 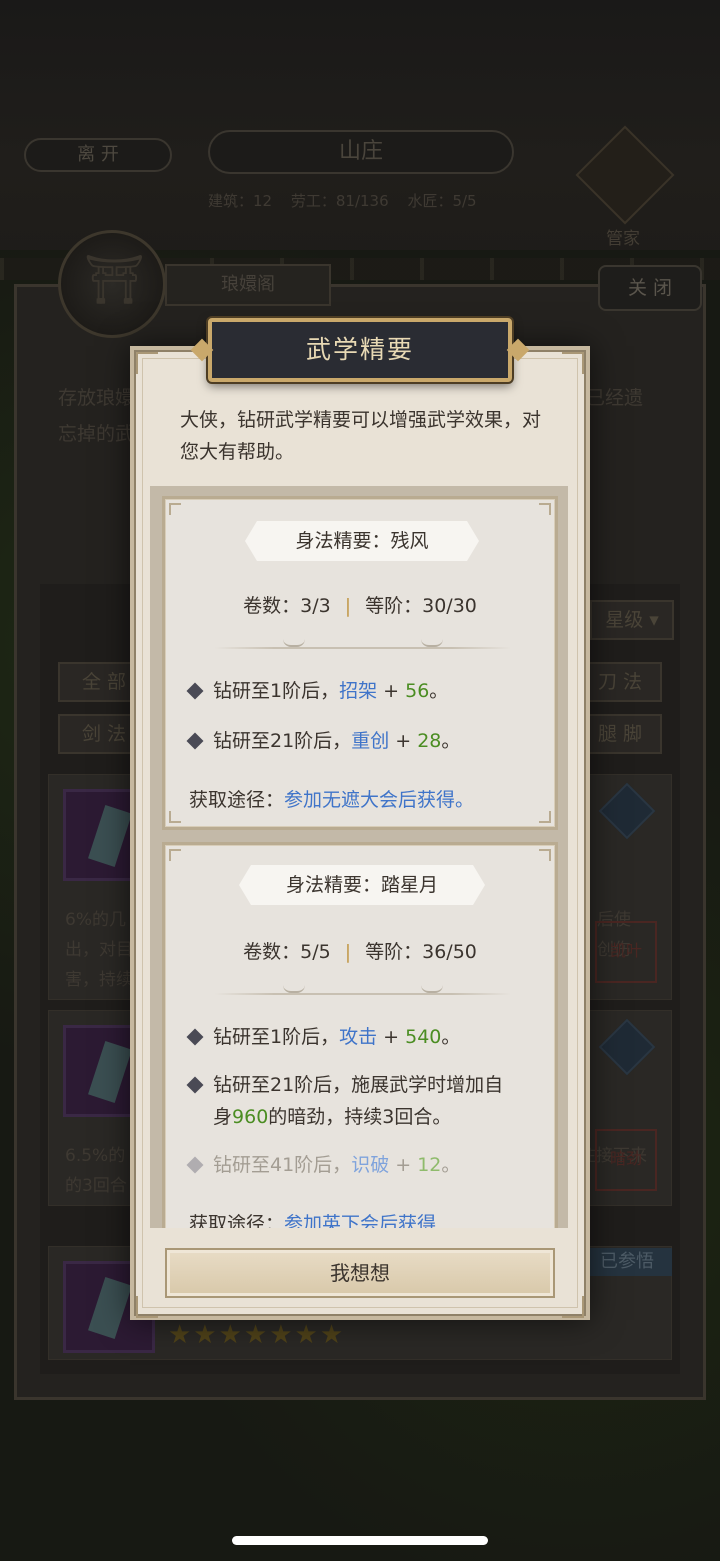 What do you see at coordinates (423, 1037) in the screenshot?
I see `bonus-value: 540` at bounding box center [423, 1037].